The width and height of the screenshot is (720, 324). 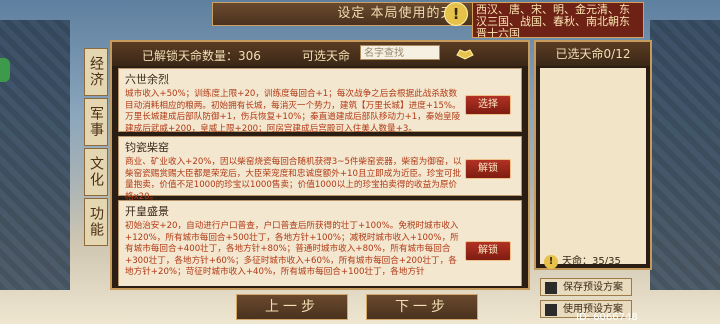 I want to click on selectable-label: 可选天命, so click(x=326, y=56).